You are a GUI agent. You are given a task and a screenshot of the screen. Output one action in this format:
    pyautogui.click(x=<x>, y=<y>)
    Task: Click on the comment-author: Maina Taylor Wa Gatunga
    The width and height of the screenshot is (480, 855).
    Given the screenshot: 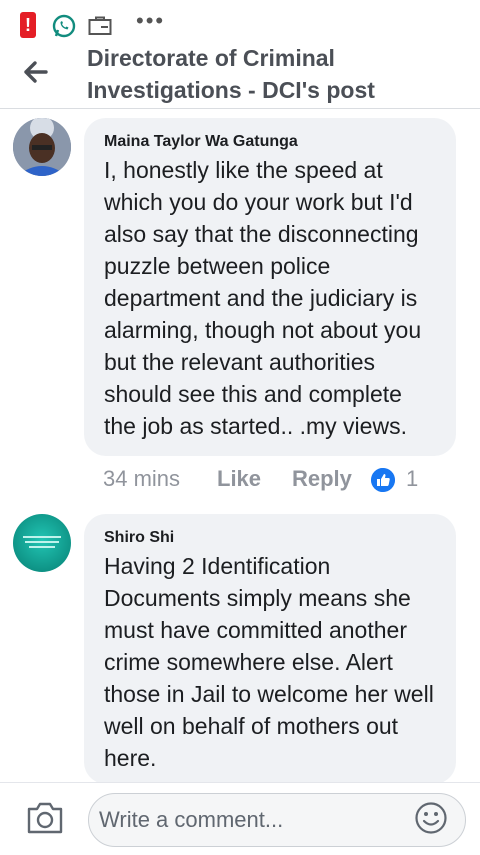 What is the action you would take?
    pyautogui.click(x=270, y=142)
    